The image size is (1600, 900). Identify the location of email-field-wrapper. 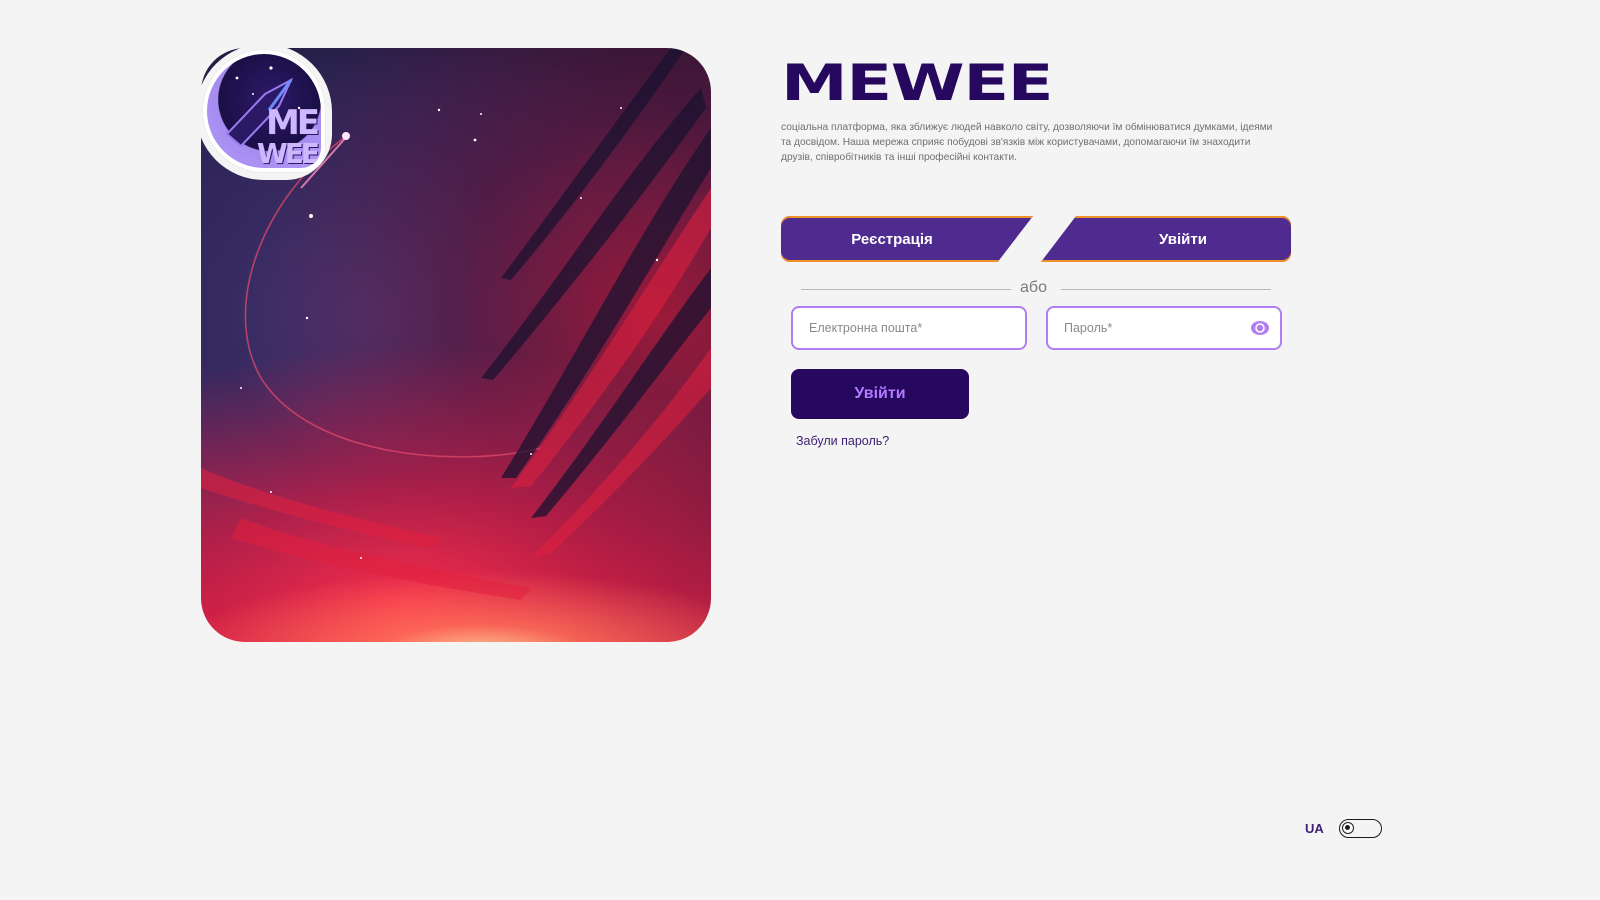
(909, 328).